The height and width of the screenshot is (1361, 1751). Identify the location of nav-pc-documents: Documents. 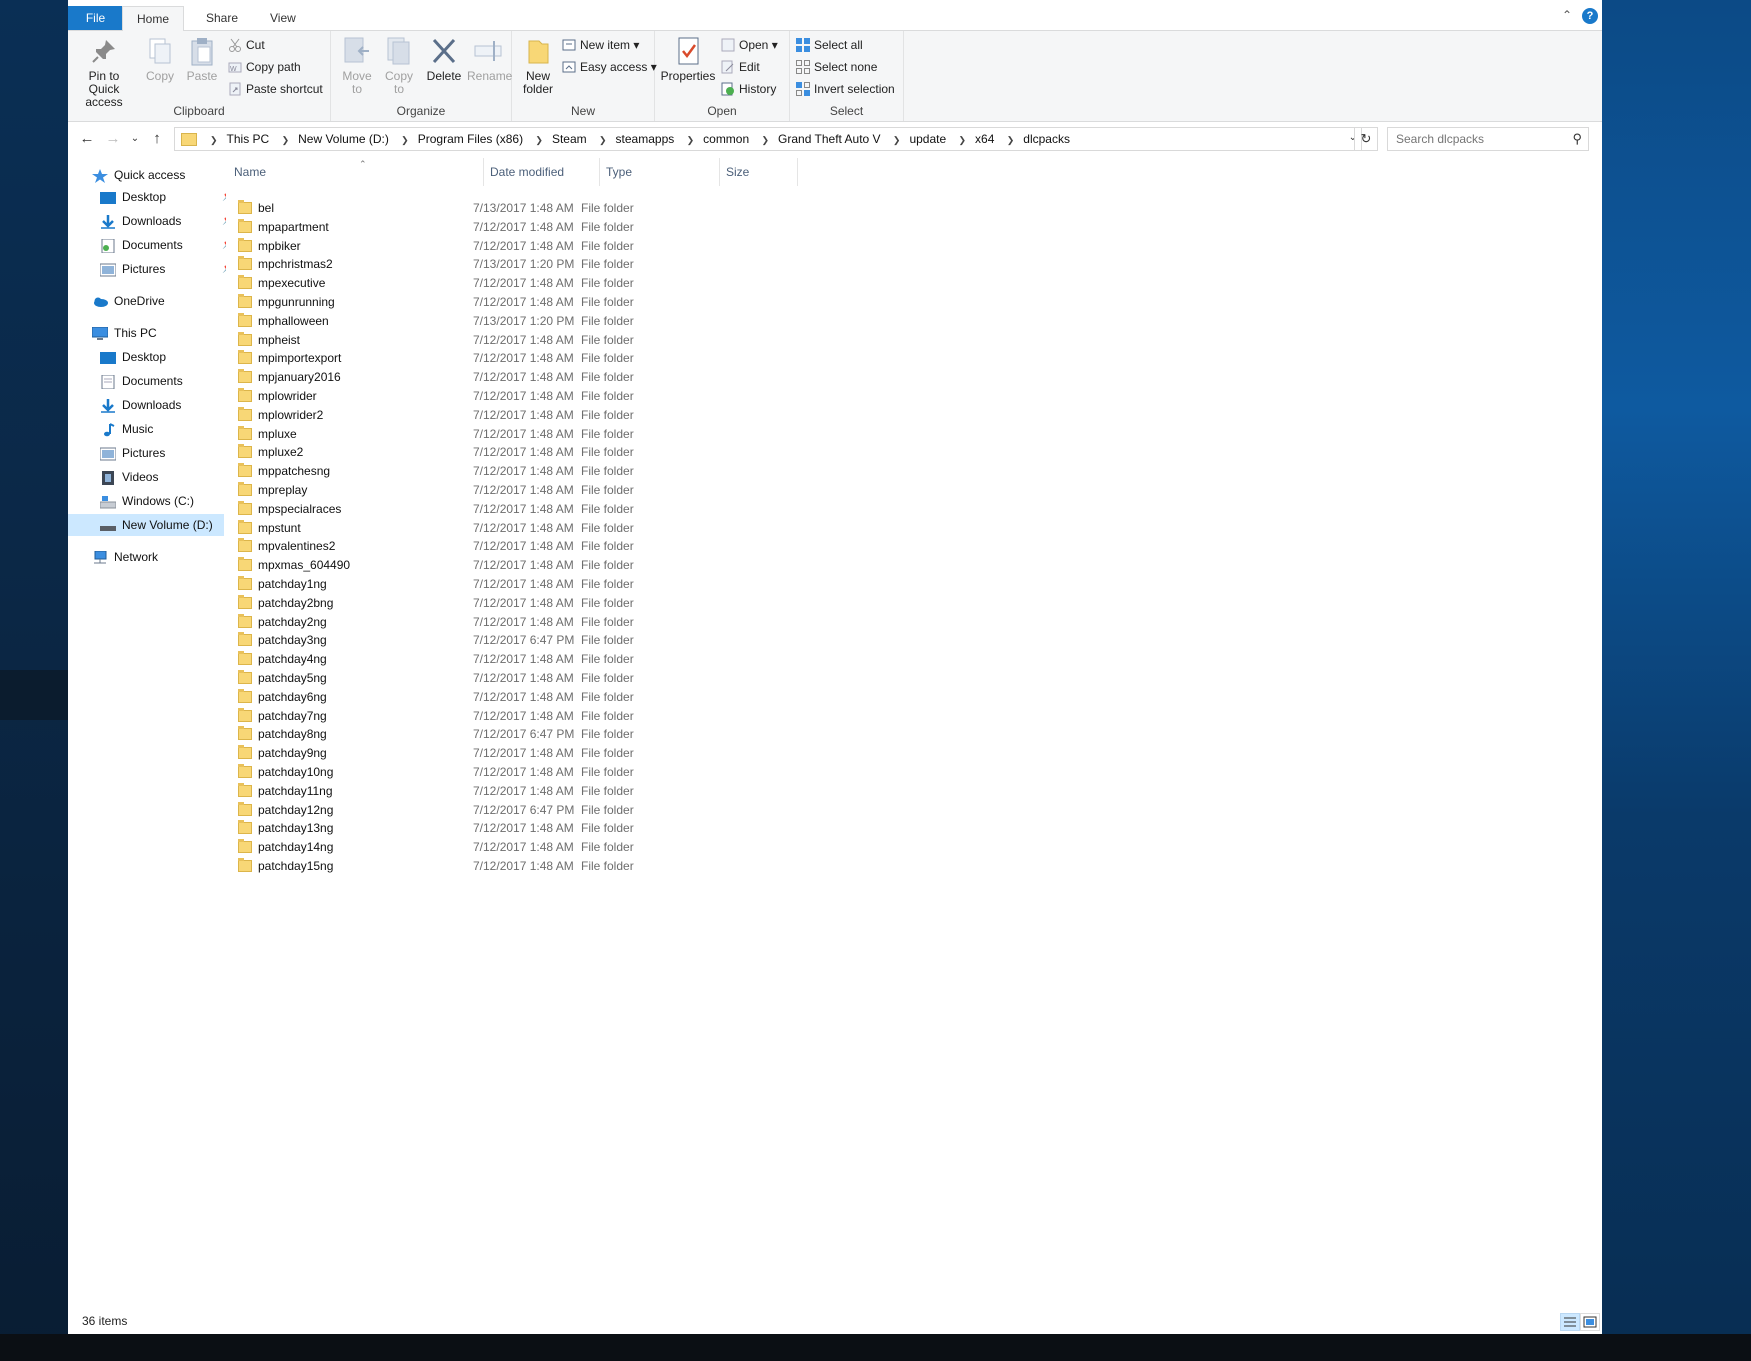
(141, 381).